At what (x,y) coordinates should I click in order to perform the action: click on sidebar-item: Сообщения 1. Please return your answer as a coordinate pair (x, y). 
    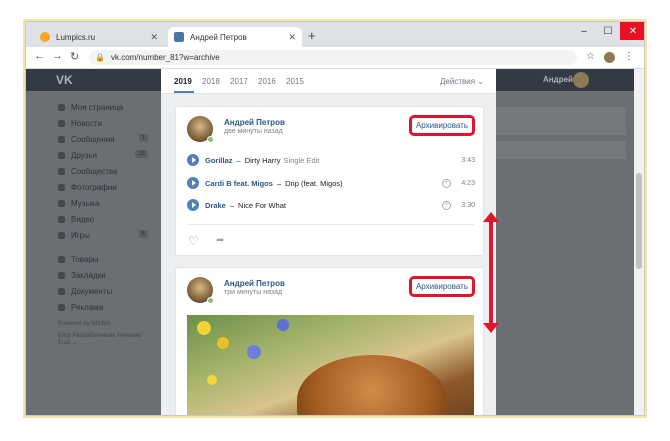
    Looking at the image, I should click on (103, 139).